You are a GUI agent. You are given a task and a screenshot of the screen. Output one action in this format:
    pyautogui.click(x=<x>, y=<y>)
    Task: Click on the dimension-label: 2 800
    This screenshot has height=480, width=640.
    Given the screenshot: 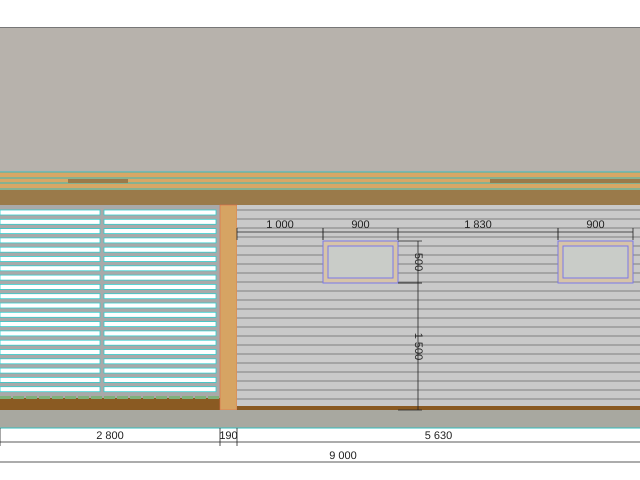 What is the action you would take?
    pyautogui.click(x=110, y=436)
    